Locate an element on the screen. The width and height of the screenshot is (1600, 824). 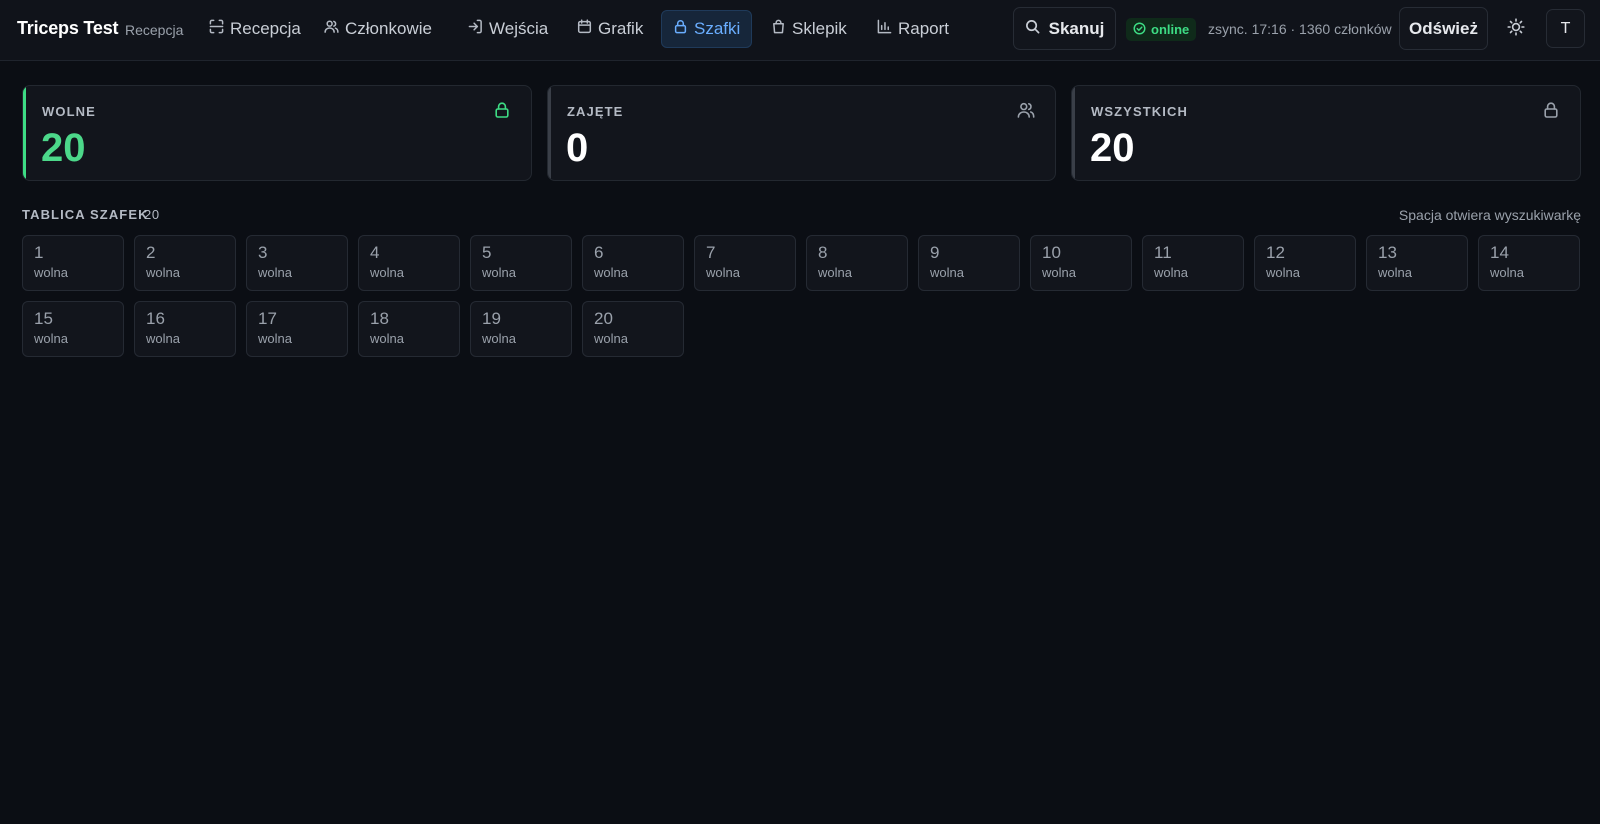
locker-number: 14 is located at coordinates (1499, 252).